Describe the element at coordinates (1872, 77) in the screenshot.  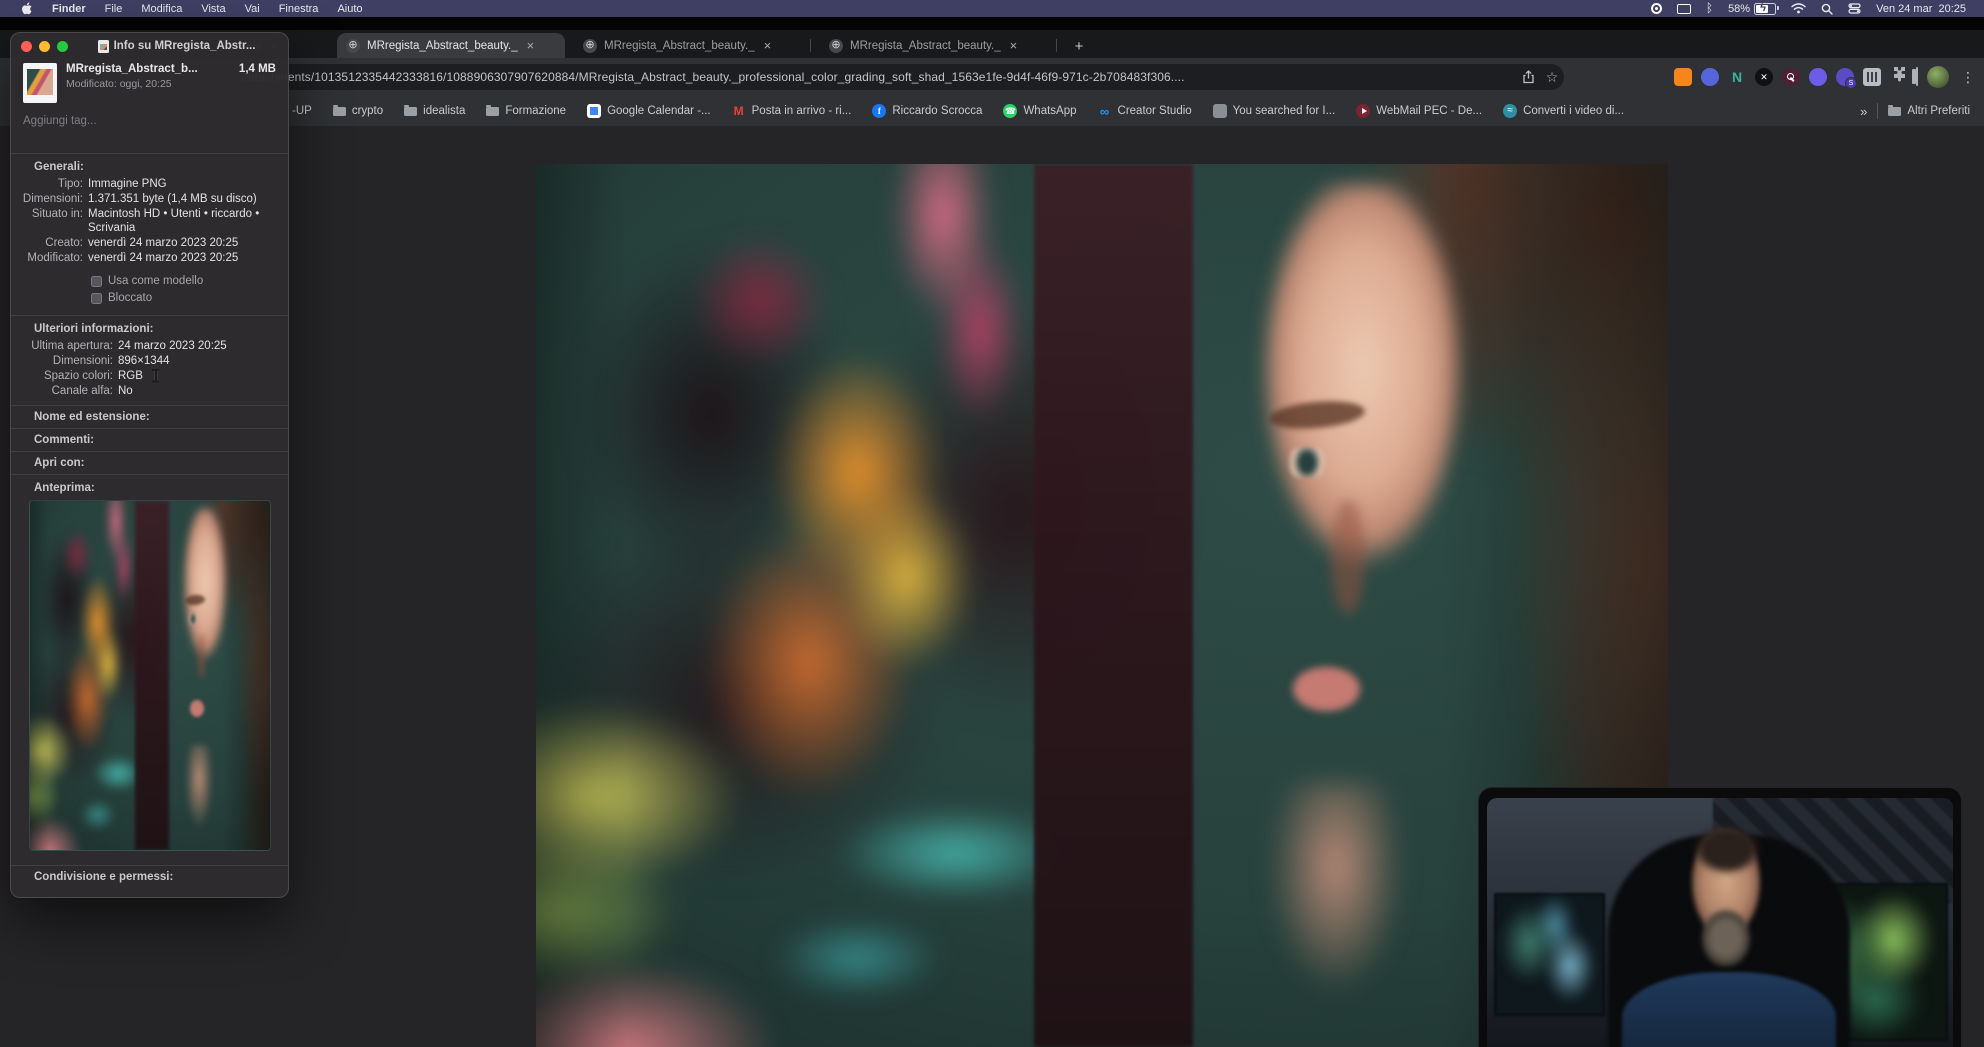
I see `gray-grid-extension-icon` at that location.